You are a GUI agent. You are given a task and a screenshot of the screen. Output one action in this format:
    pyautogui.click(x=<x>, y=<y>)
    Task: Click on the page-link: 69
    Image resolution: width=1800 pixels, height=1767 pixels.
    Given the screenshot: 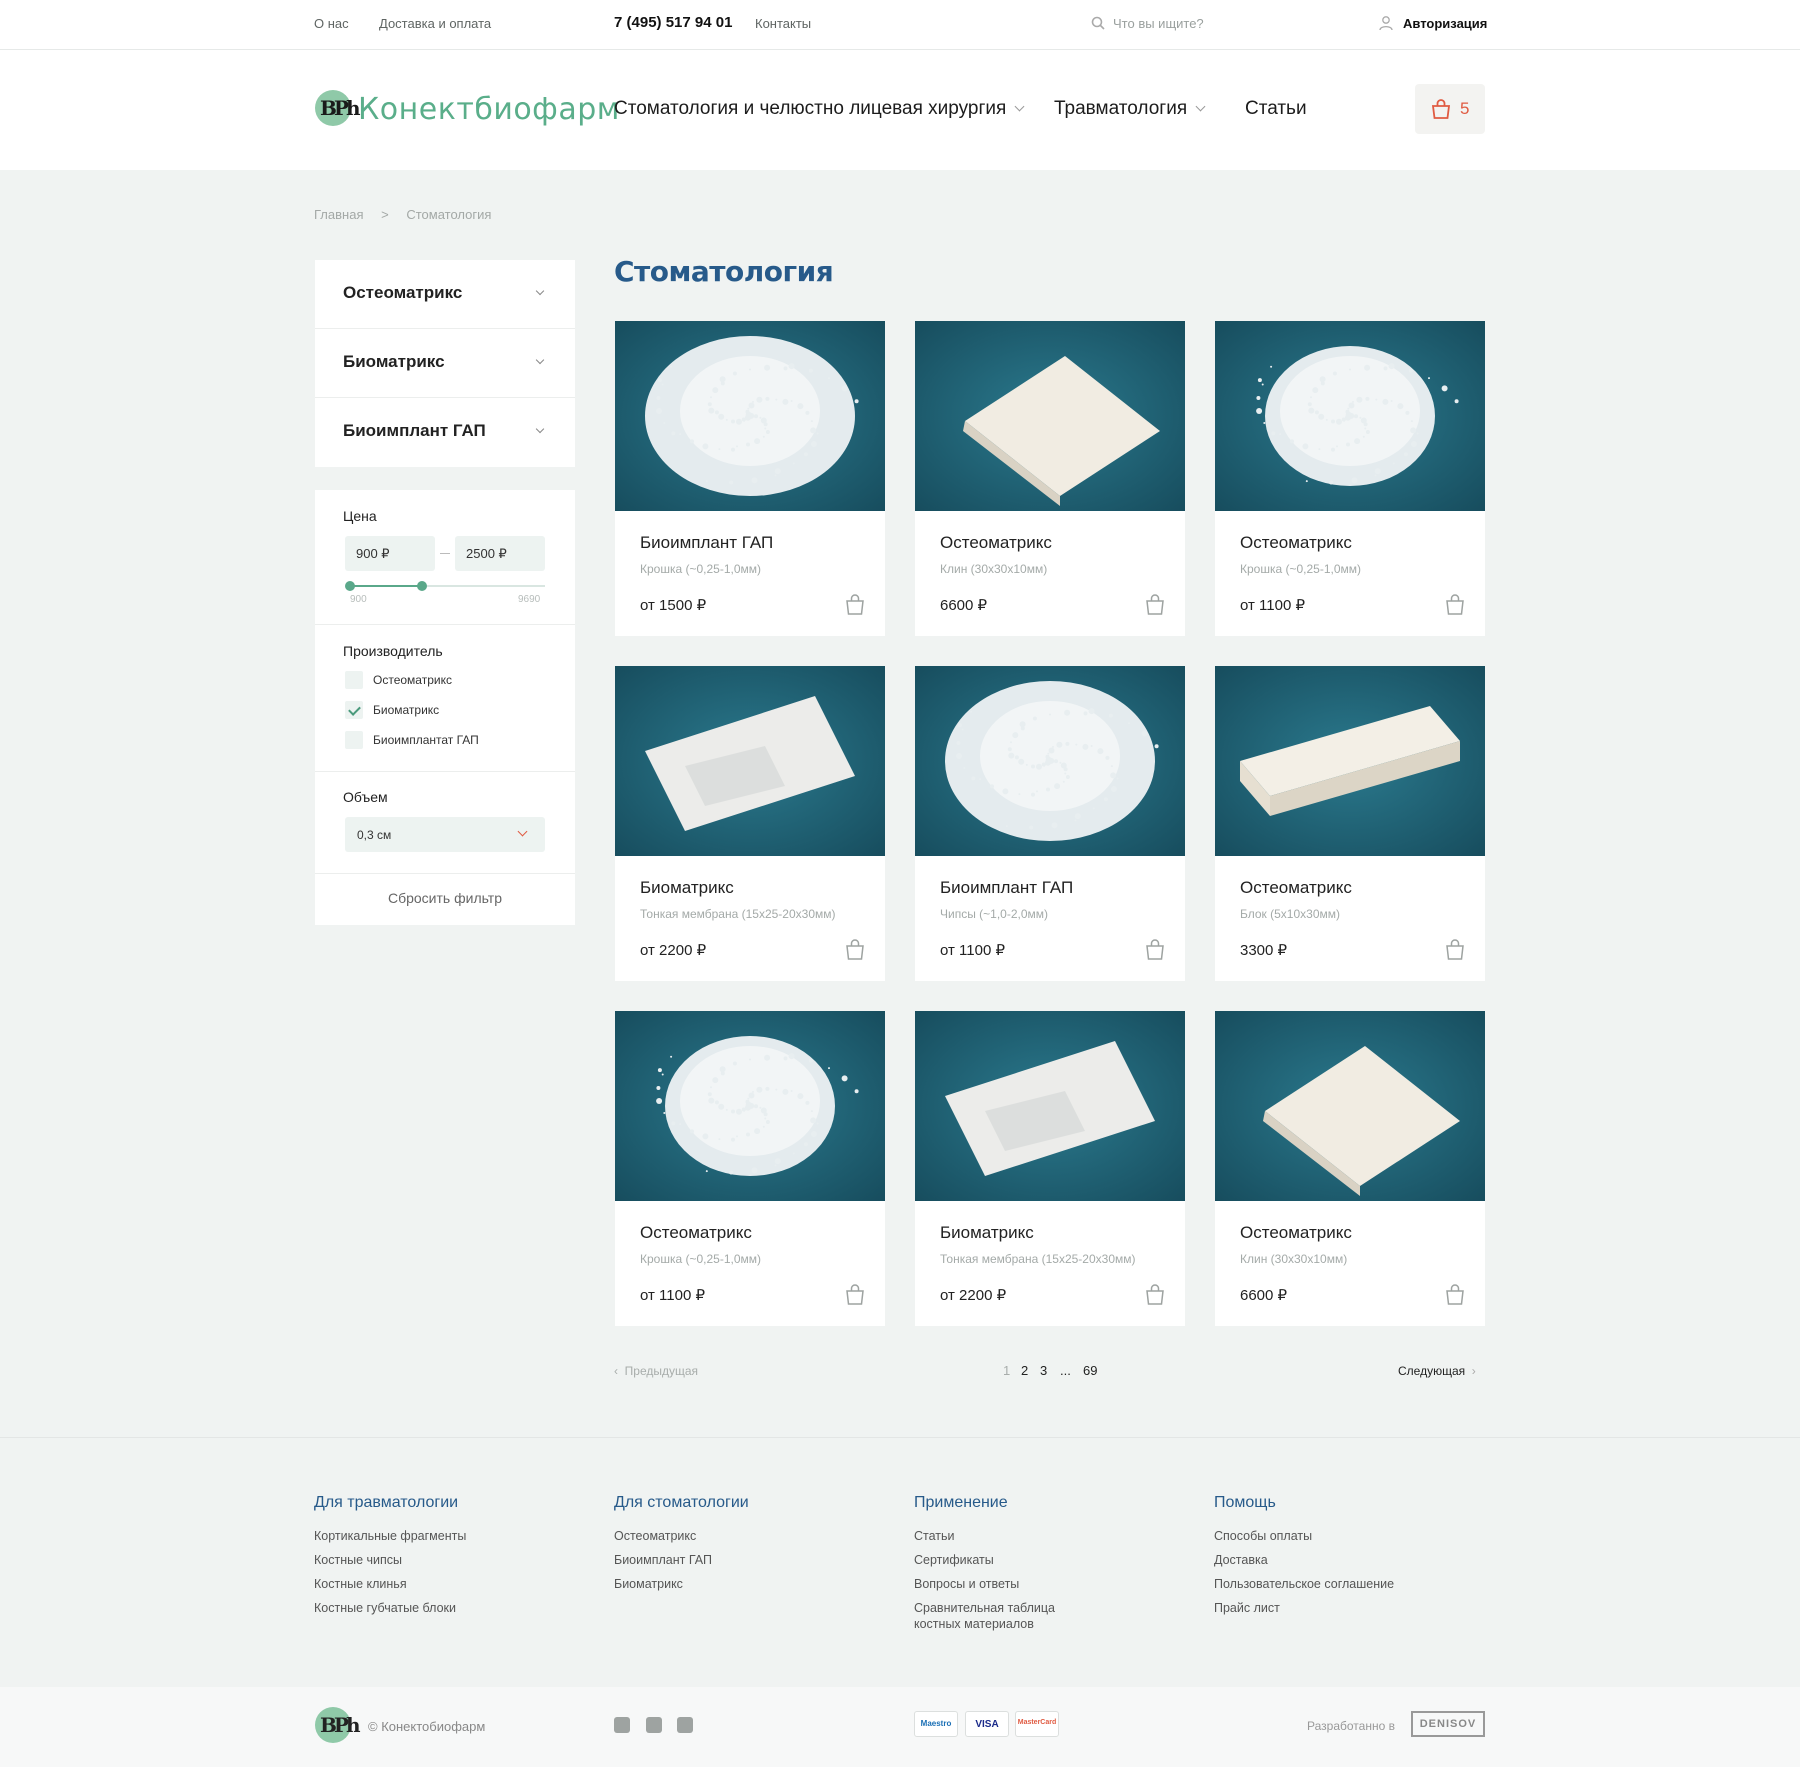 What is the action you would take?
    pyautogui.click(x=1090, y=1370)
    